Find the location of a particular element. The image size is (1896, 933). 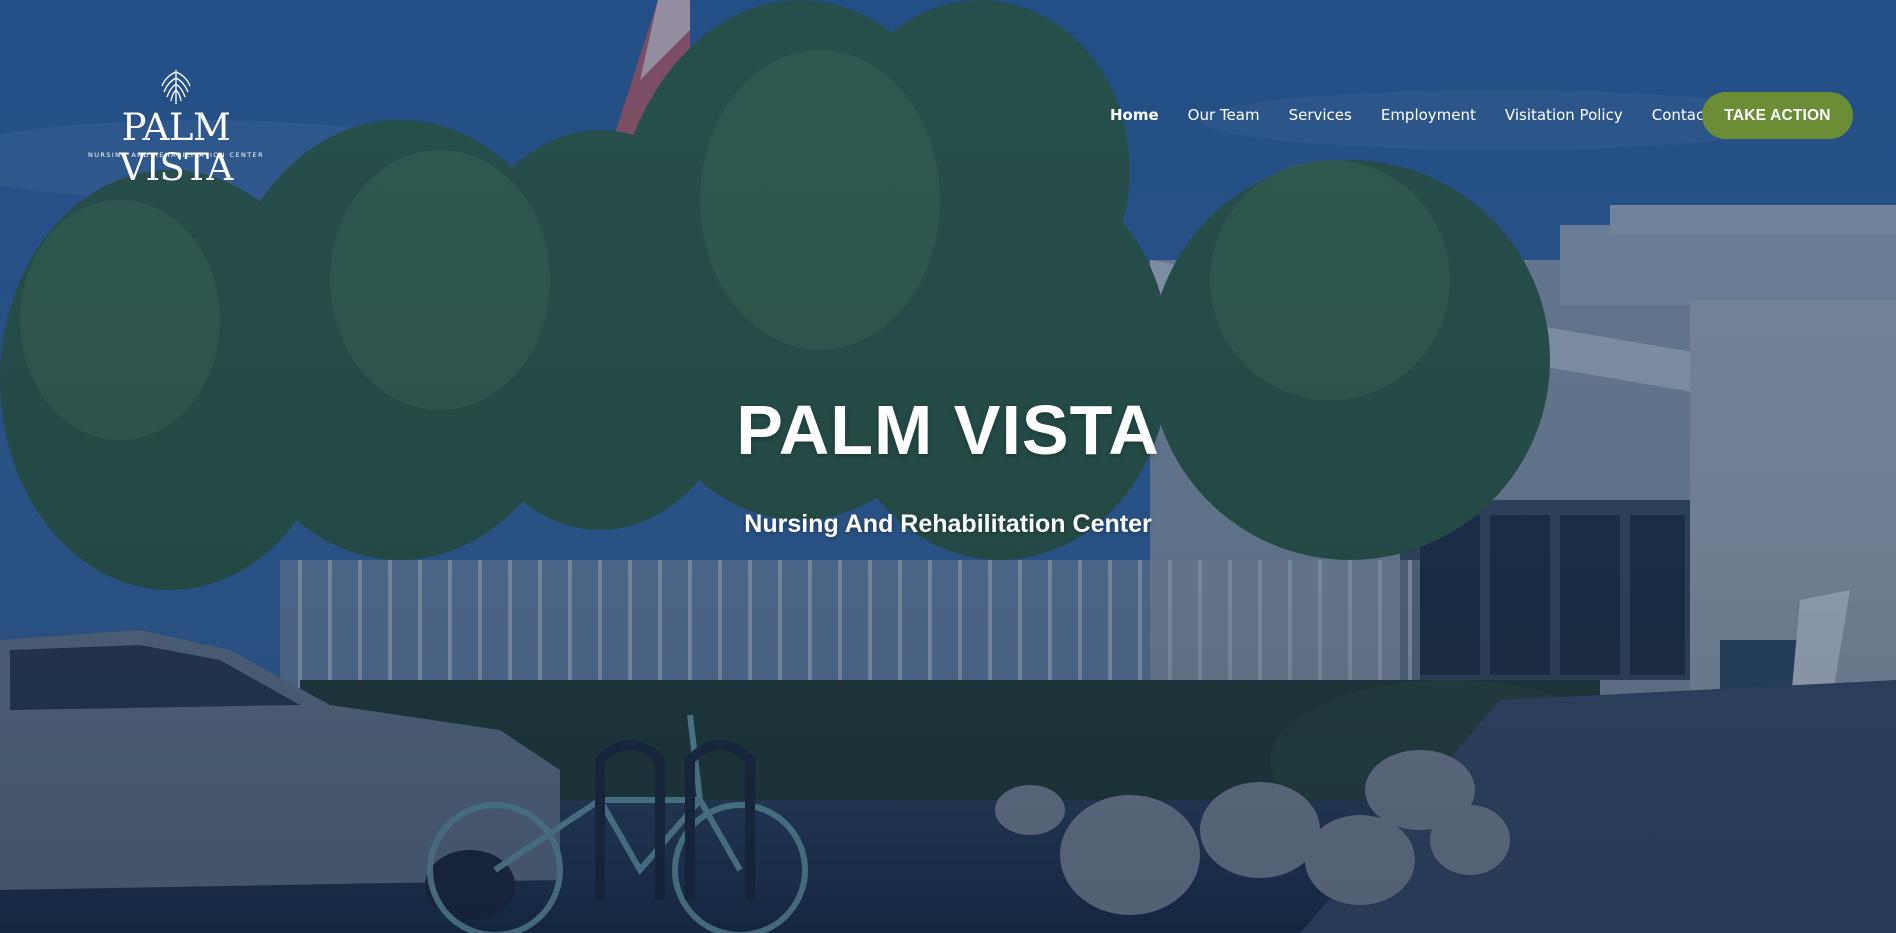

take-action-button: TAKE ACTION is located at coordinates (1777, 115).